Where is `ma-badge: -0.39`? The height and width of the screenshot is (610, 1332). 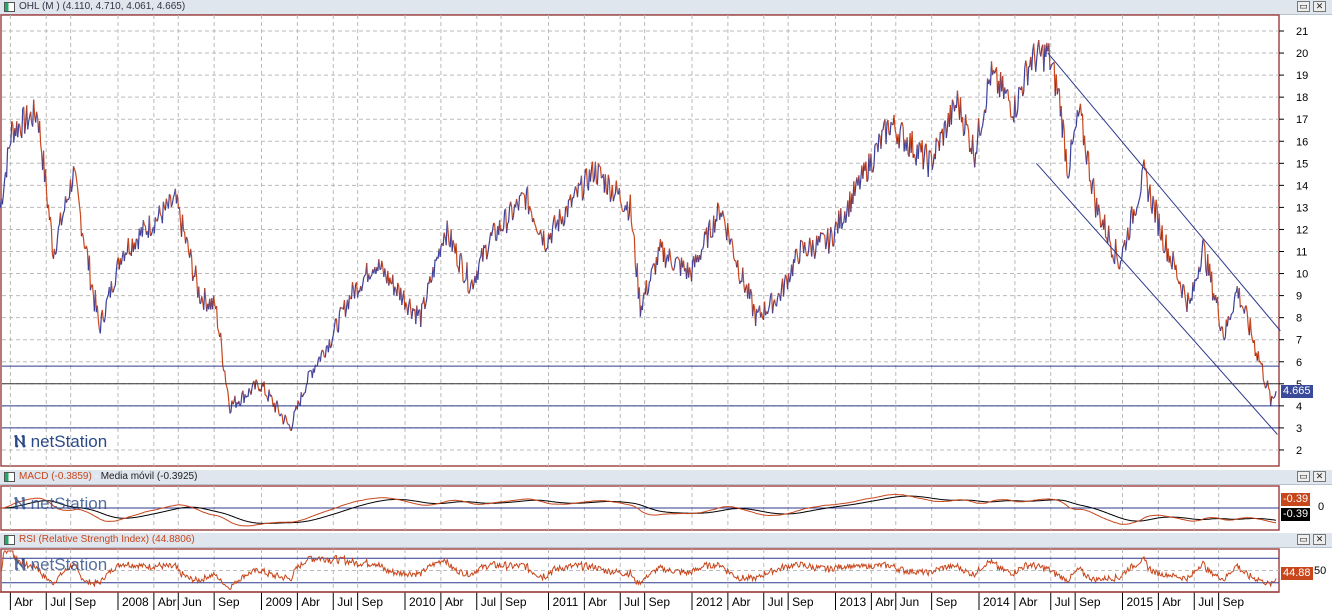
ma-badge: -0.39 is located at coordinates (1296, 514).